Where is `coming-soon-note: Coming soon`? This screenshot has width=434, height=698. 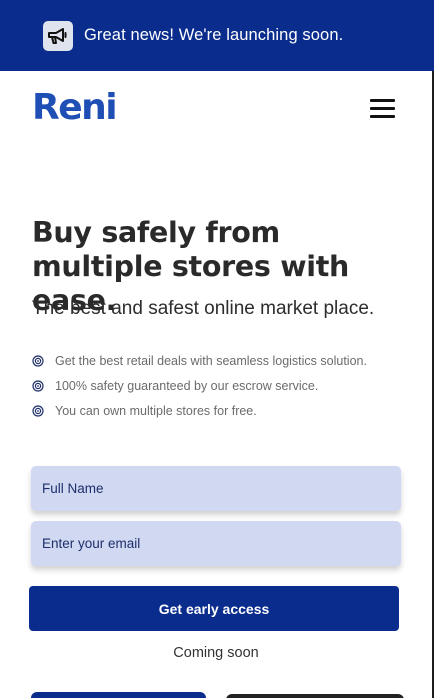 coming-soon-note: Coming soon is located at coordinates (216, 653).